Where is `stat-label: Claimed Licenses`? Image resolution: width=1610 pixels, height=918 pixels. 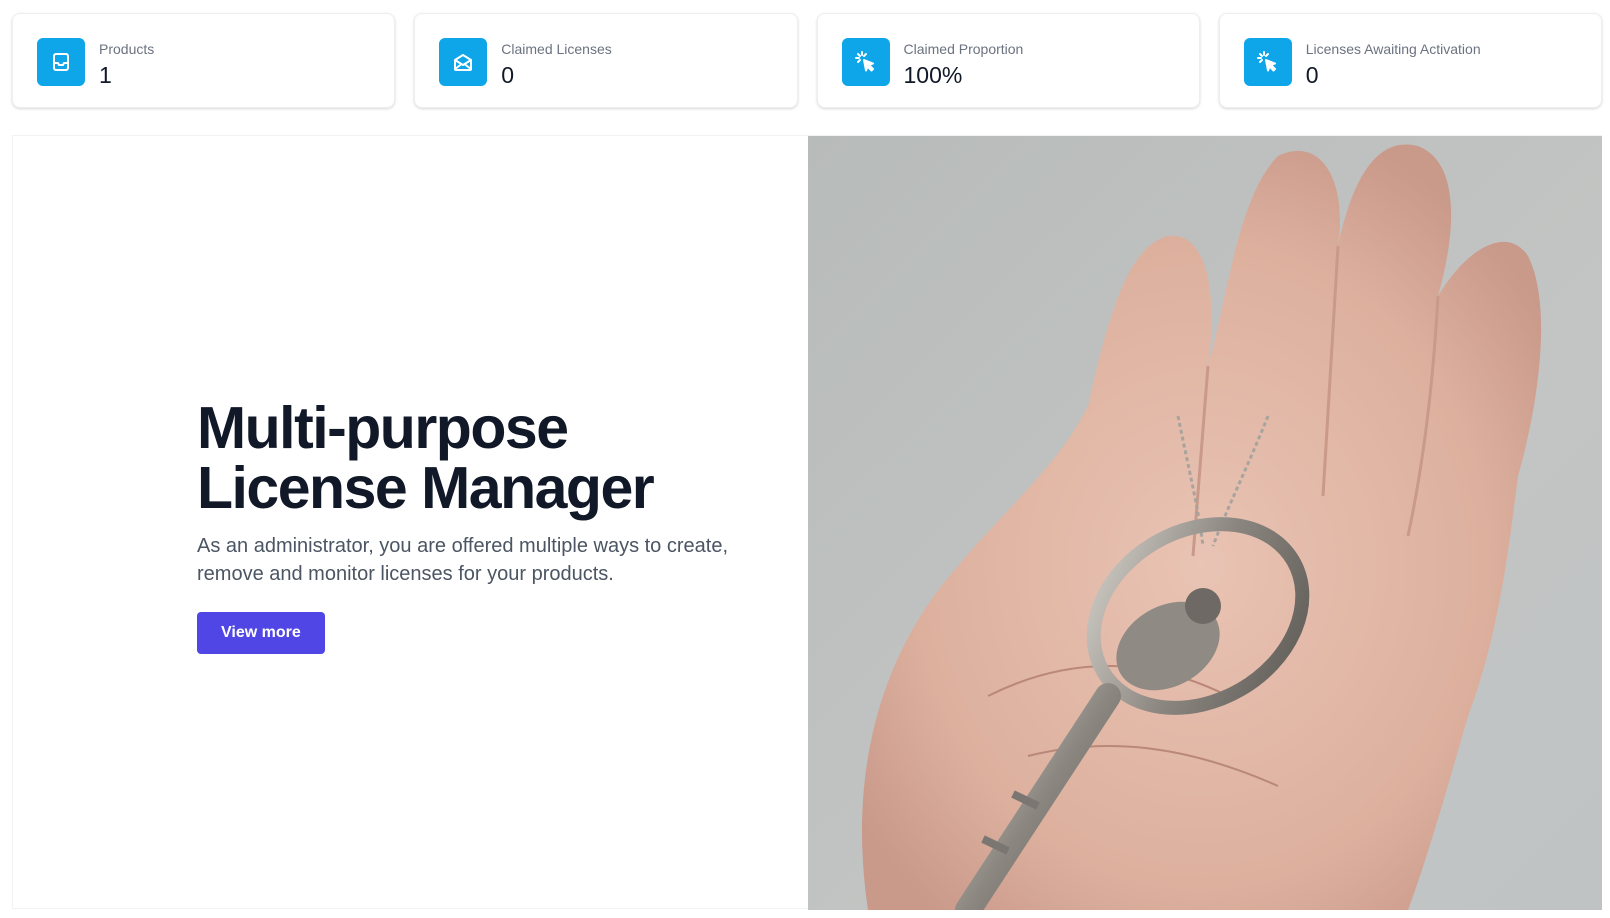 stat-label: Claimed Licenses is located at coordinates (556, 49).